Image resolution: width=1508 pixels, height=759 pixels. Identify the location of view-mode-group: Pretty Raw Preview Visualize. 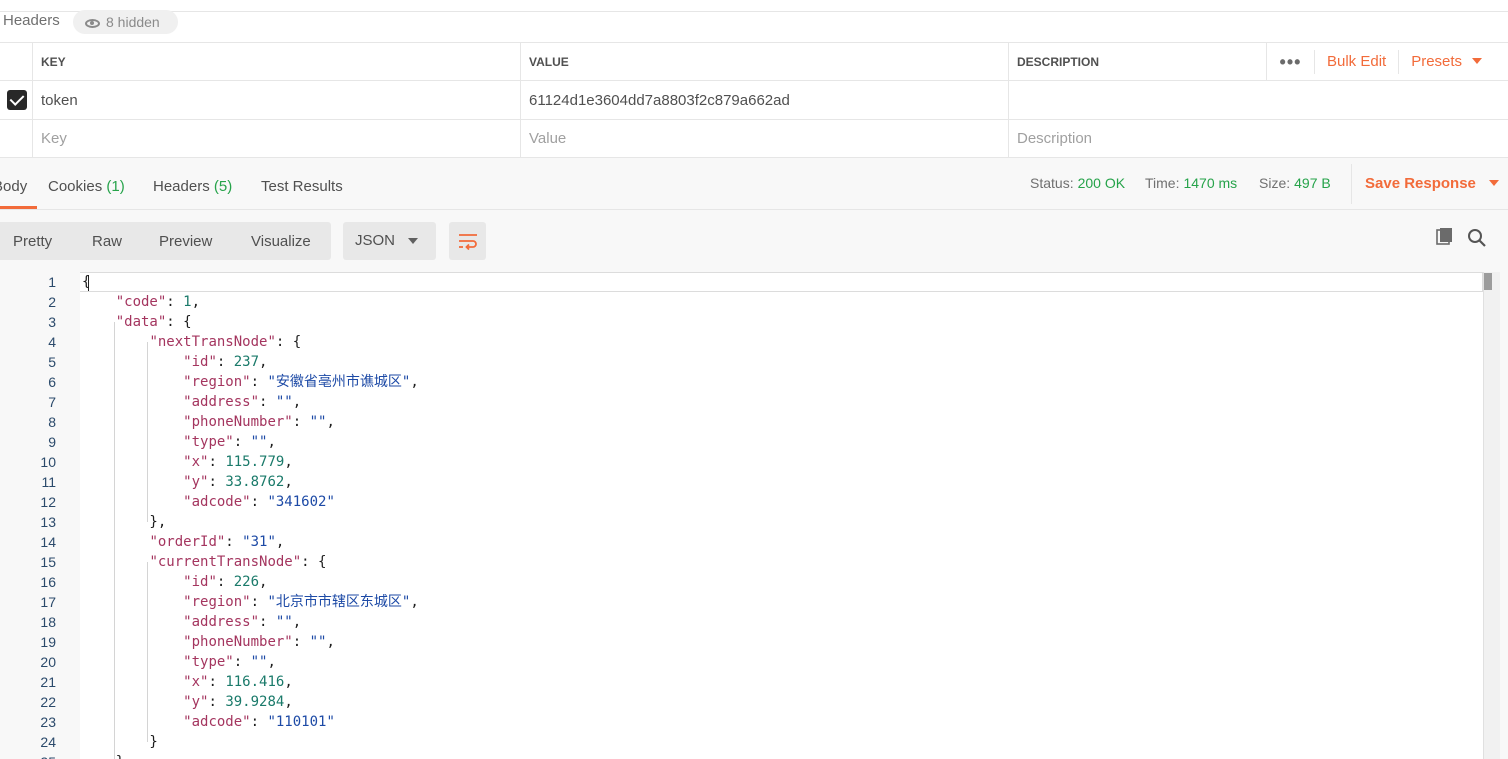
(165, 241).